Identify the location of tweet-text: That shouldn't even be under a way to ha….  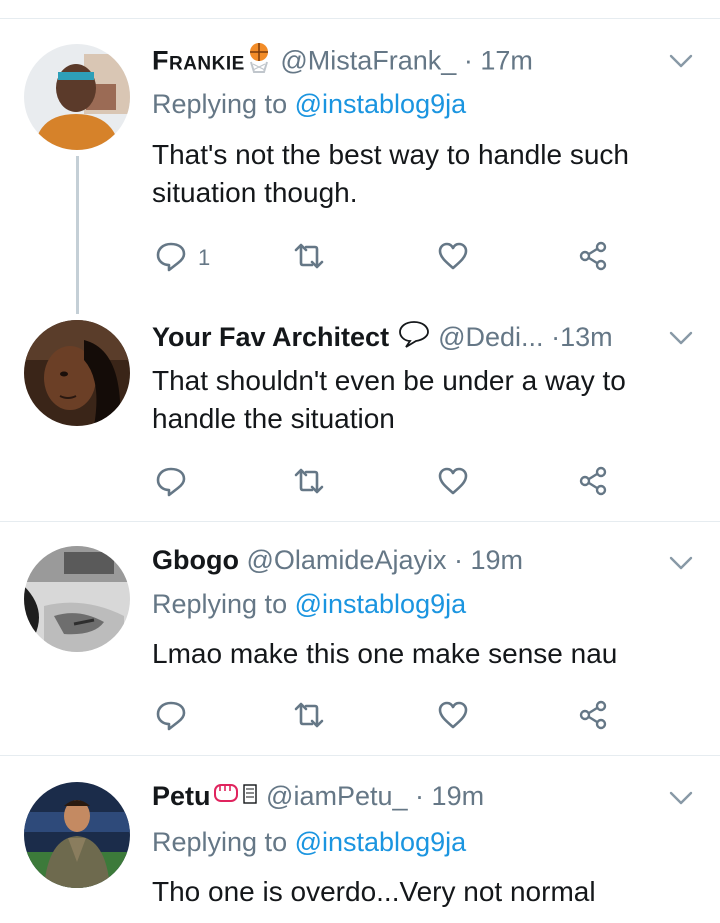
(422, 400).